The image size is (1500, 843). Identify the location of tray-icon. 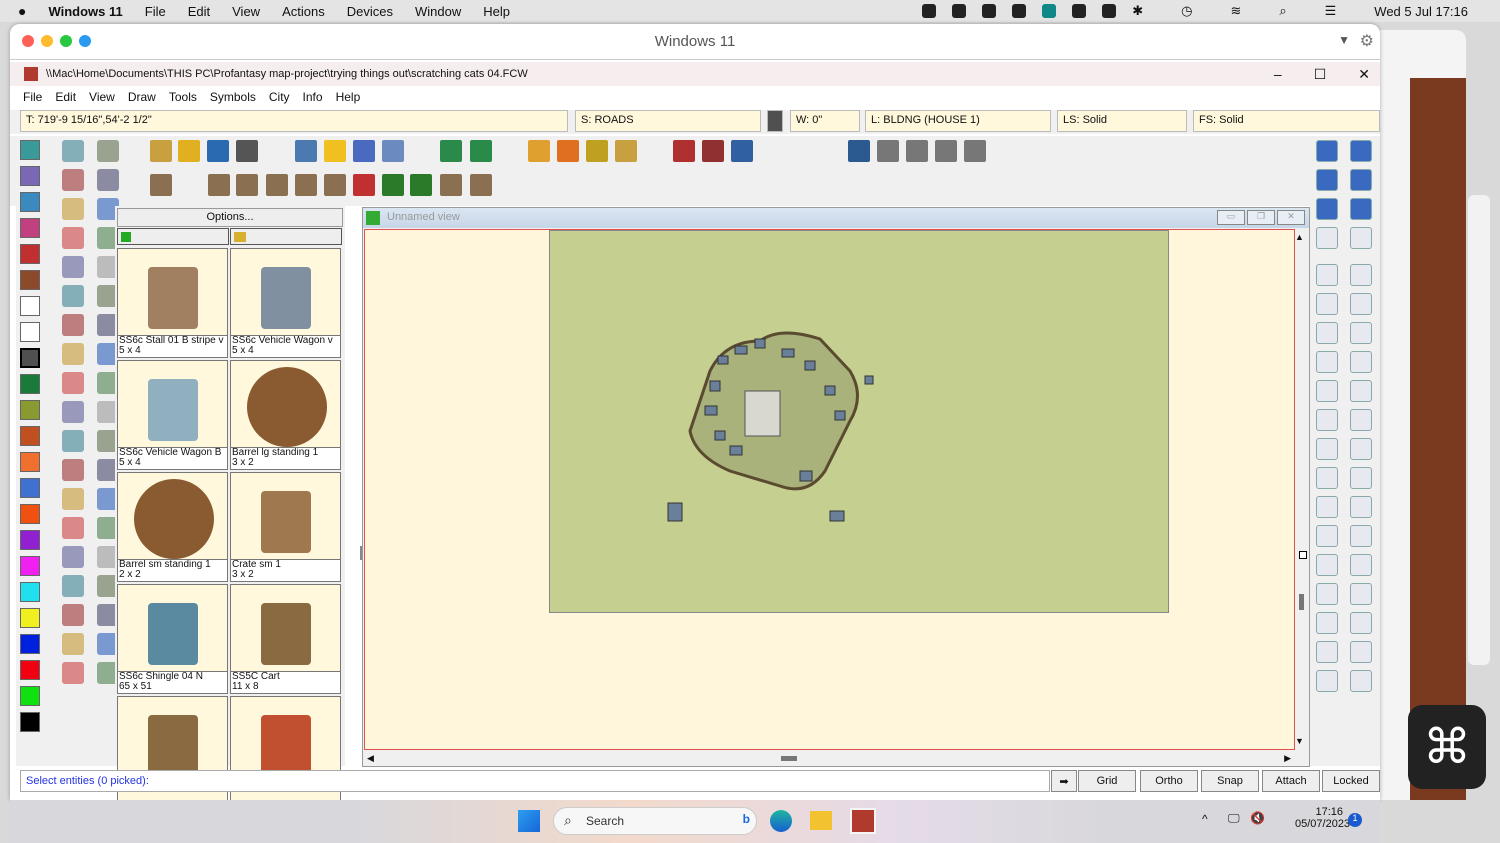
(1019, 11).